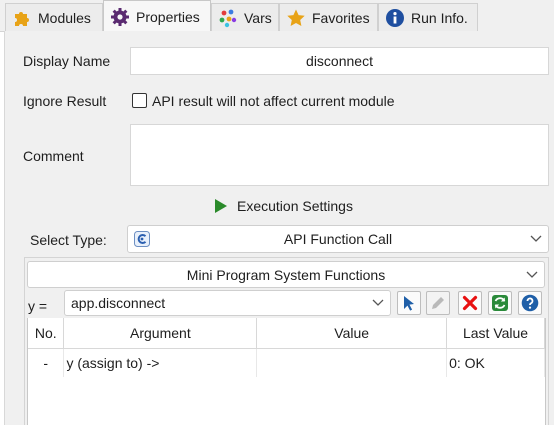 The image size is (554, 425). Describe the element at coordinates (295, 206) in the screenshot. I see `execution-settings-label: Execution Settings` at that location.